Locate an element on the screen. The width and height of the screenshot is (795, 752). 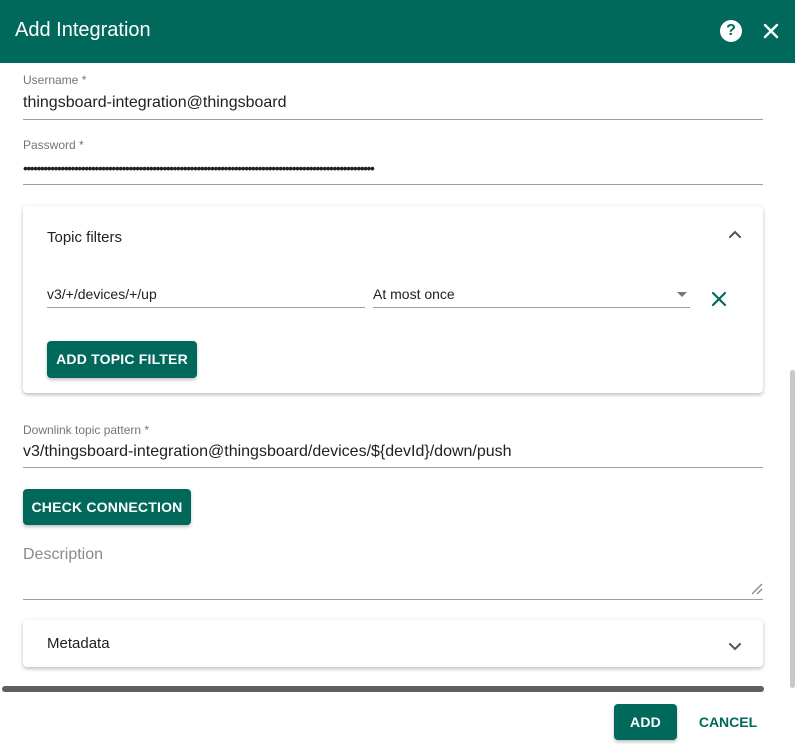
chevron-up-icon is located at coordinates (735, 235).